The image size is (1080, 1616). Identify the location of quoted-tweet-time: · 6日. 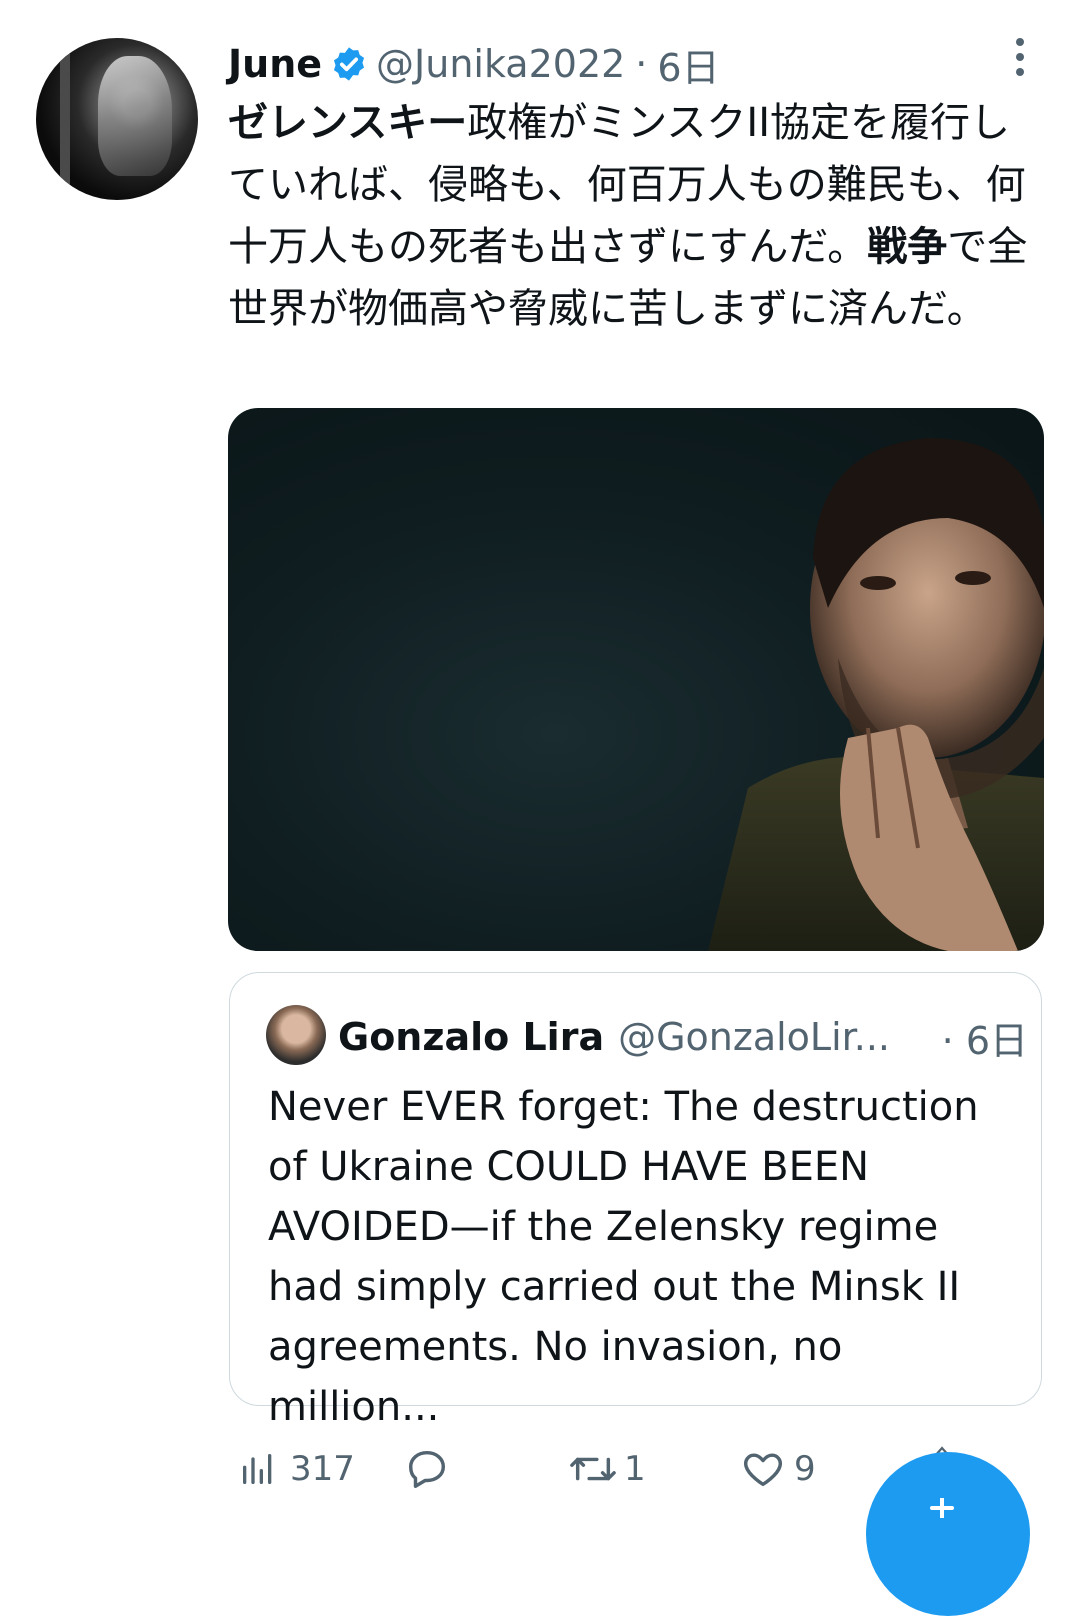
(984, 1040).